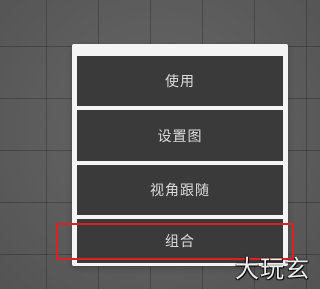  What do you see at coordinates (180, 190) in the screenshot?
I see `camera-follow-button: 视角跟随` at bounding box center [180, 190].